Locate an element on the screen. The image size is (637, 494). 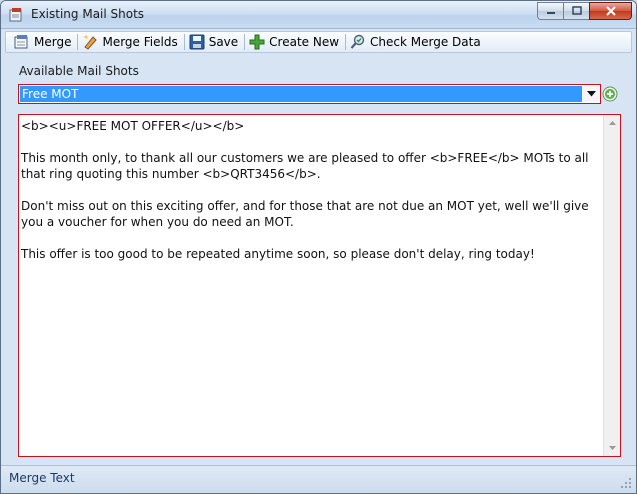
available-mail-shots-label: Available Mail Shots is located at coordinates (79, 71).